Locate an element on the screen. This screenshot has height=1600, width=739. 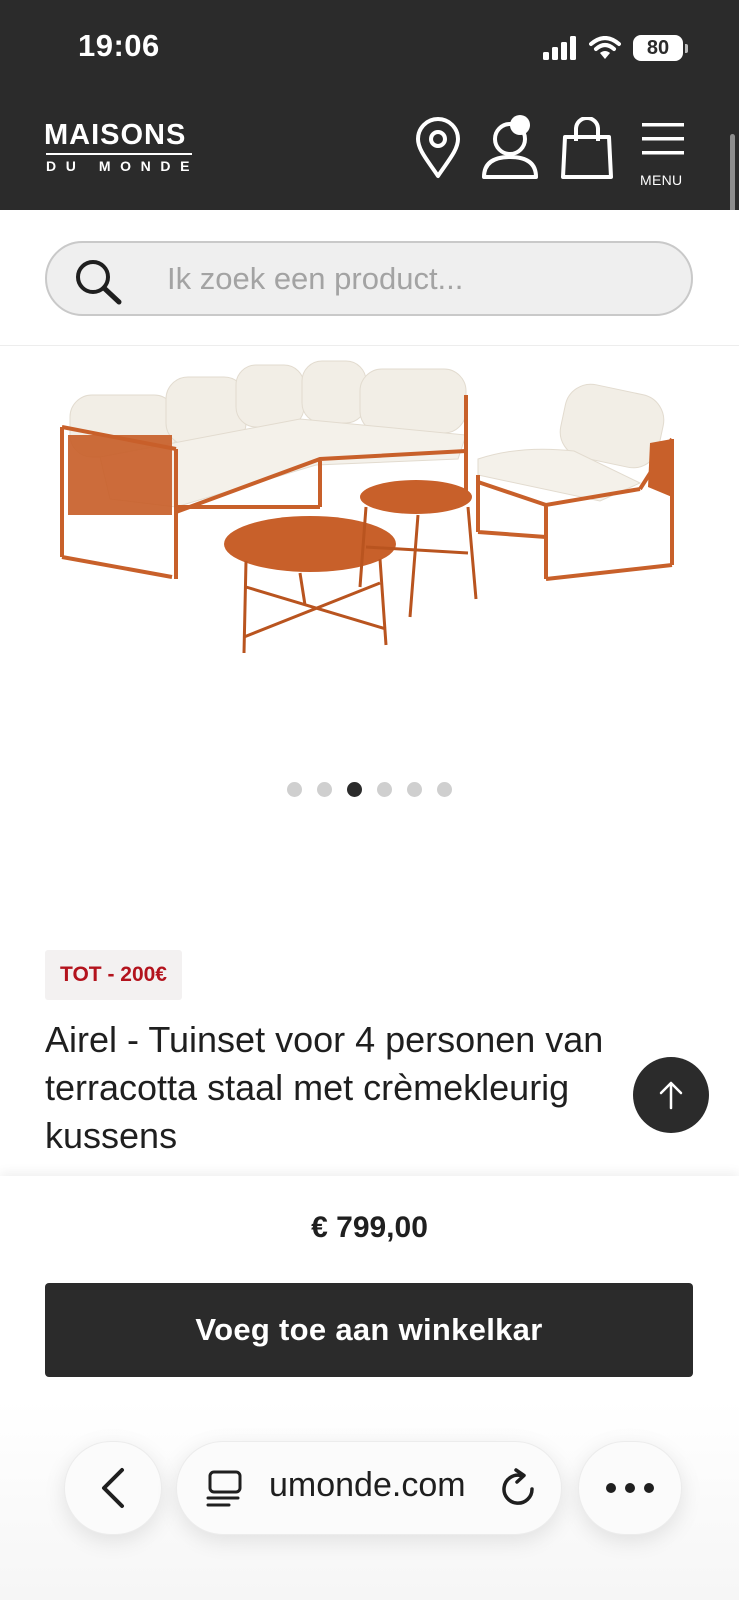
browser-back-button is located at coordinates (113, 1488).